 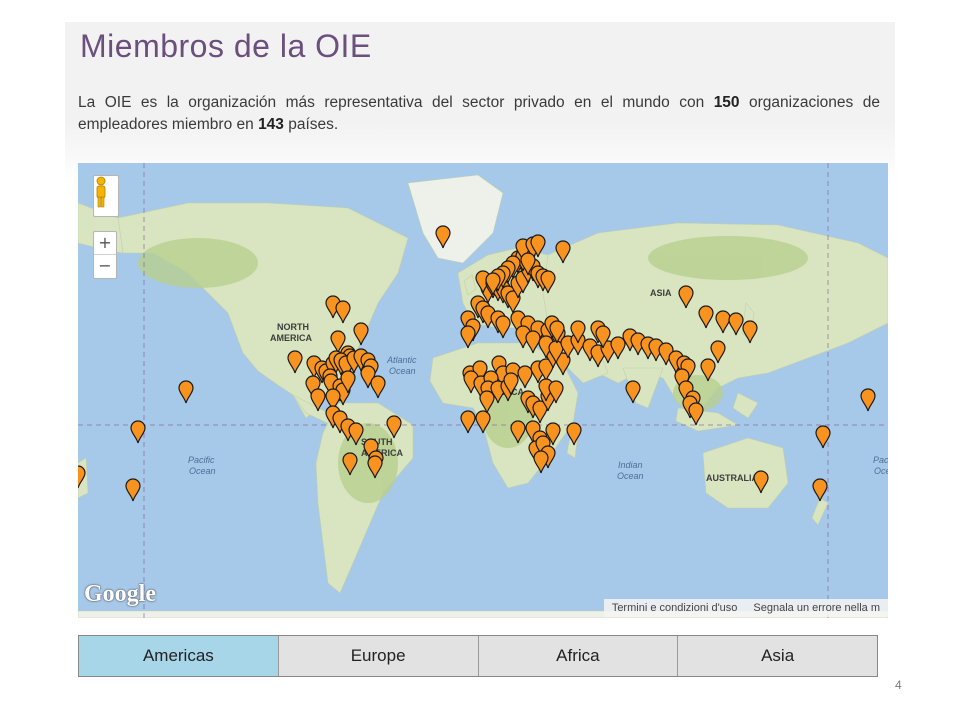 What do you see at coordinates (630, 476) in the screenshot?
I see `label-indian-2: Ocean` at bounding box center [630, 476].